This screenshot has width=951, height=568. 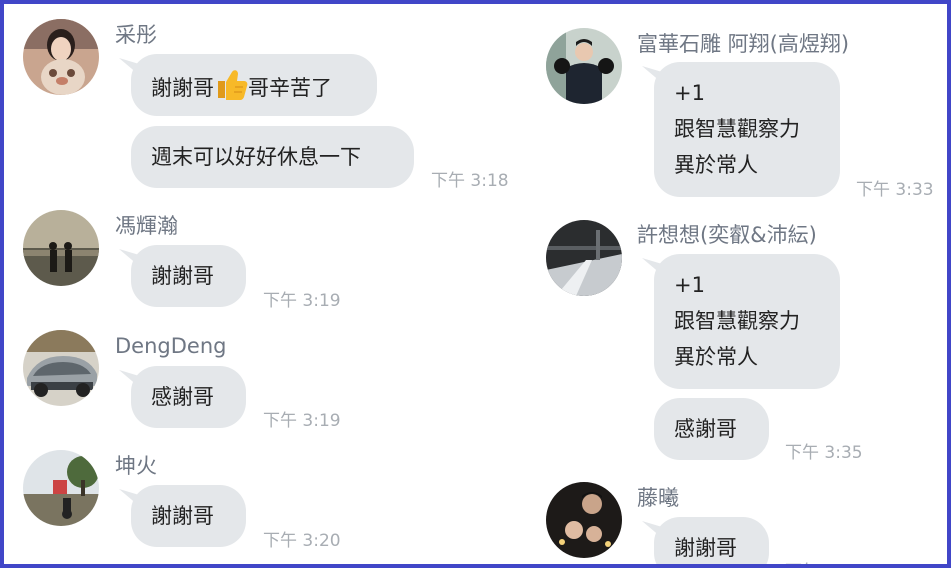 I want to click on message-text: 週末可以好好休息一下, so click(x=256, y=157).